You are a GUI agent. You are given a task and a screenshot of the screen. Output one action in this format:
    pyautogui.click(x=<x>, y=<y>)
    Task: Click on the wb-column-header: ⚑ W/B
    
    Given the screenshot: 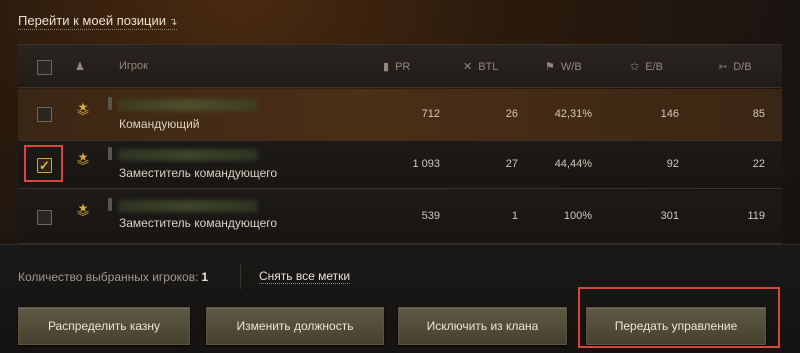 What is the action you would take?
    pyautogui.click(x=563, y=67)
    